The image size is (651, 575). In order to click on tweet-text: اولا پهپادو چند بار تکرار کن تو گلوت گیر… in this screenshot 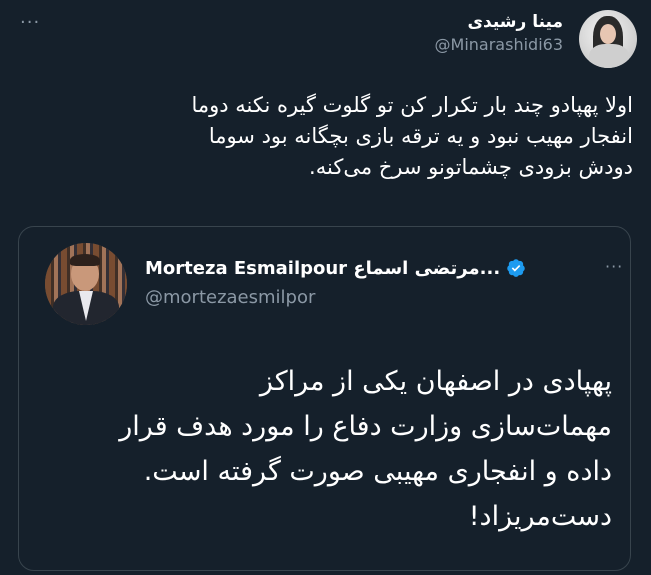, I will do `click(333, 136)`.